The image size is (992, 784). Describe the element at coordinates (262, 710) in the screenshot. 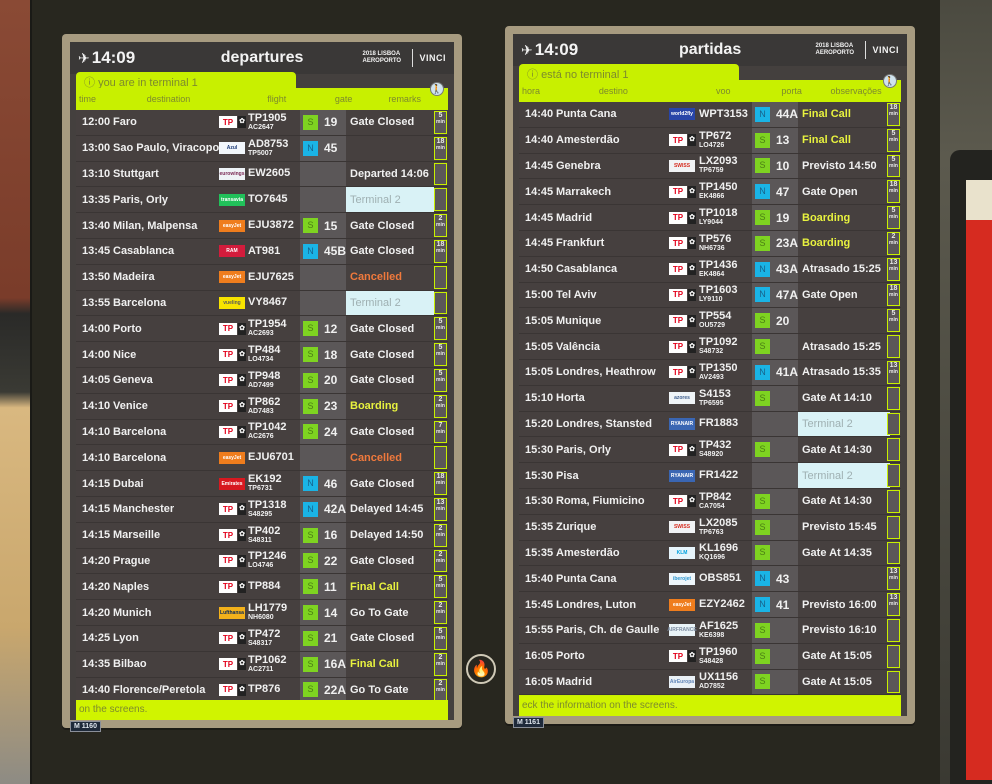

I see `footer-ticker: on the screens.` at that location.